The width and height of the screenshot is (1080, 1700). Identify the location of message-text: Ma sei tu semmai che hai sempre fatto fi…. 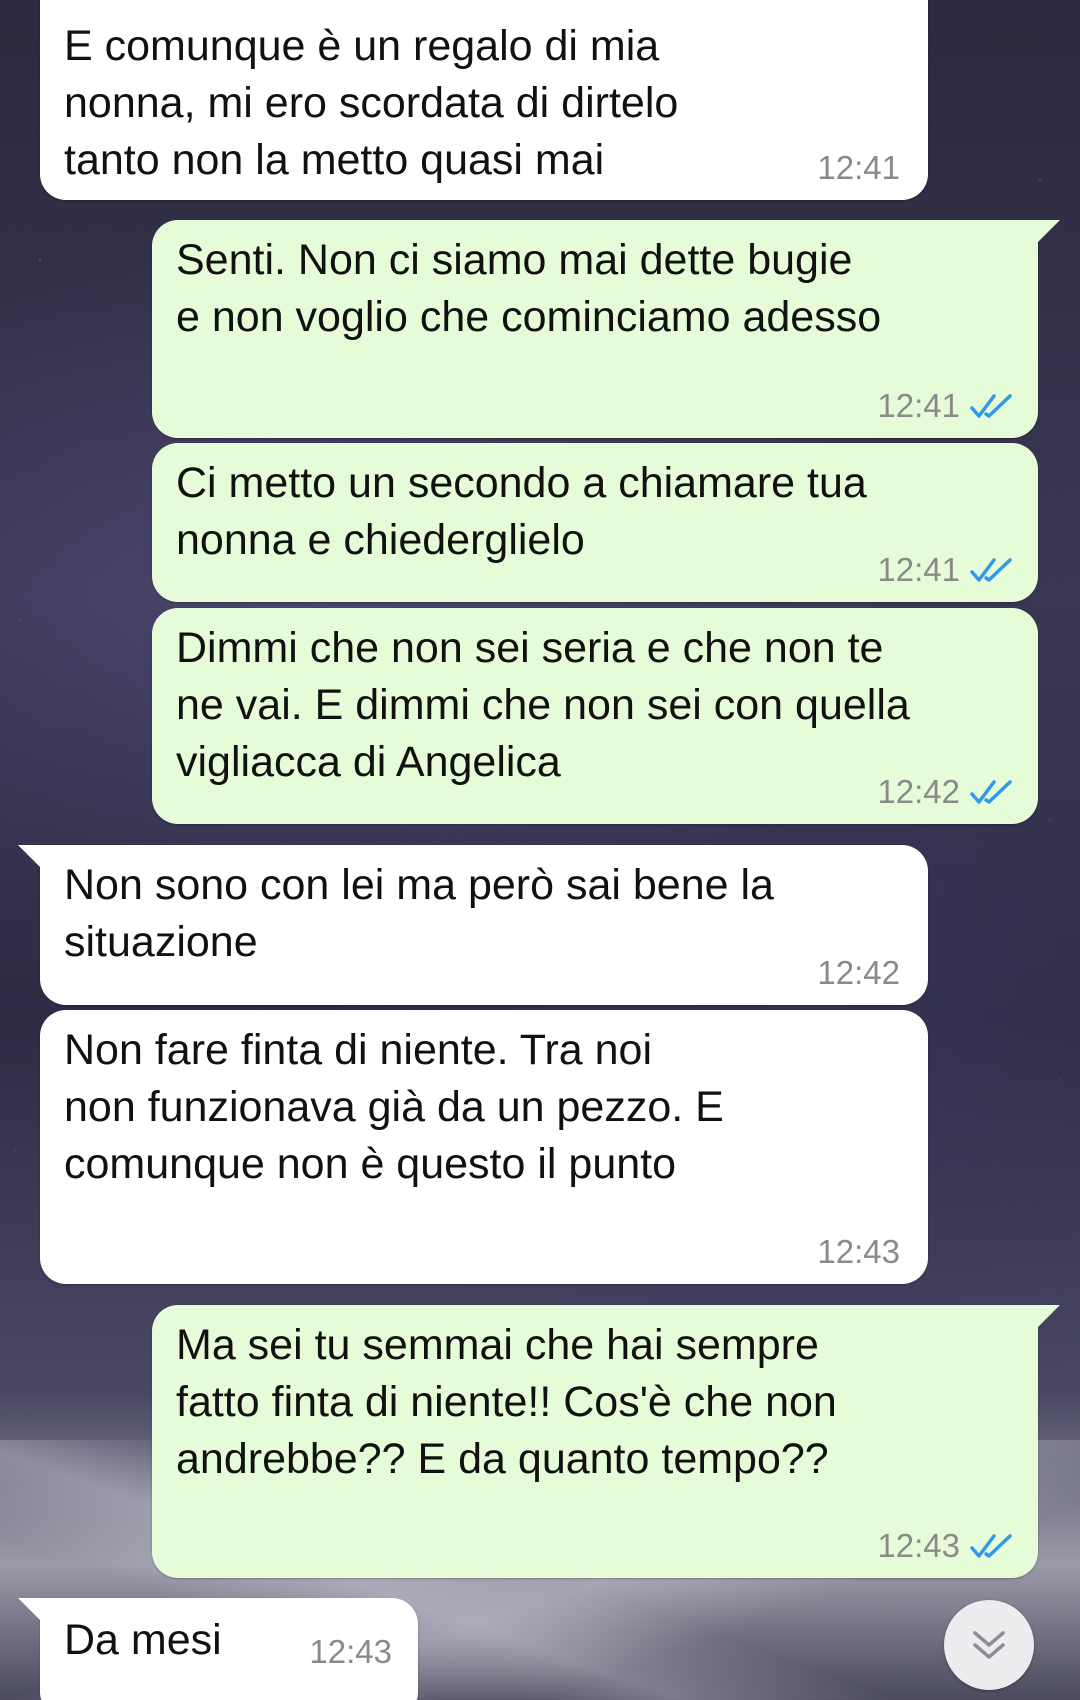
(506, 1402).